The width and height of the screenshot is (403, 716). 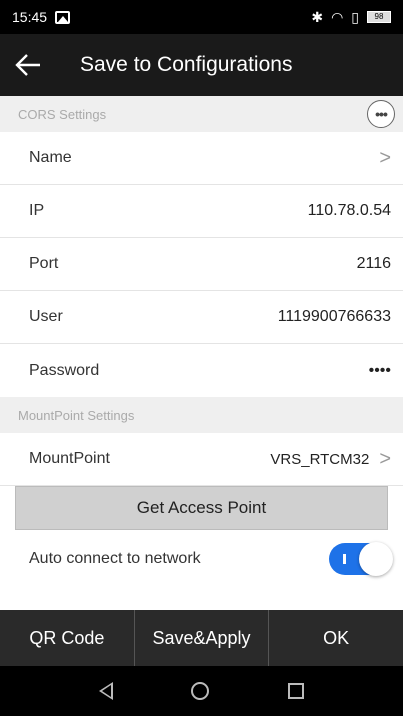 I want to click on mountpoint-settings-header: MountPoint Settings, so click(x=201, y=415).